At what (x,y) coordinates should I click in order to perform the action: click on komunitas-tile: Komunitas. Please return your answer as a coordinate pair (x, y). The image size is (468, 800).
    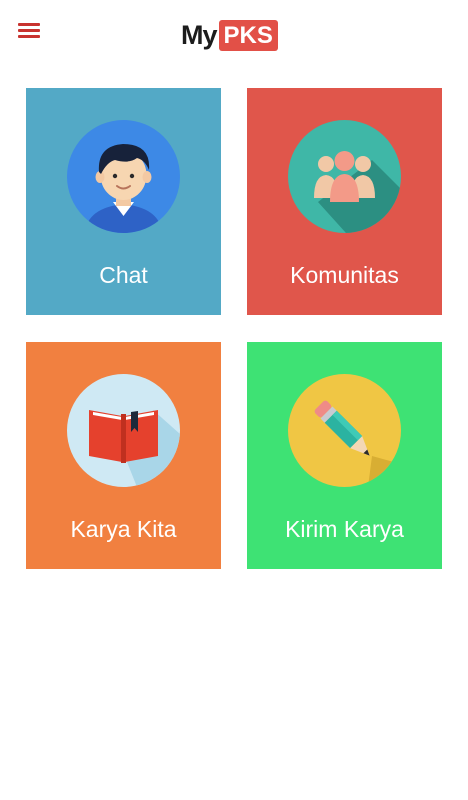
    Looking at the image, I should click on (344, 201).